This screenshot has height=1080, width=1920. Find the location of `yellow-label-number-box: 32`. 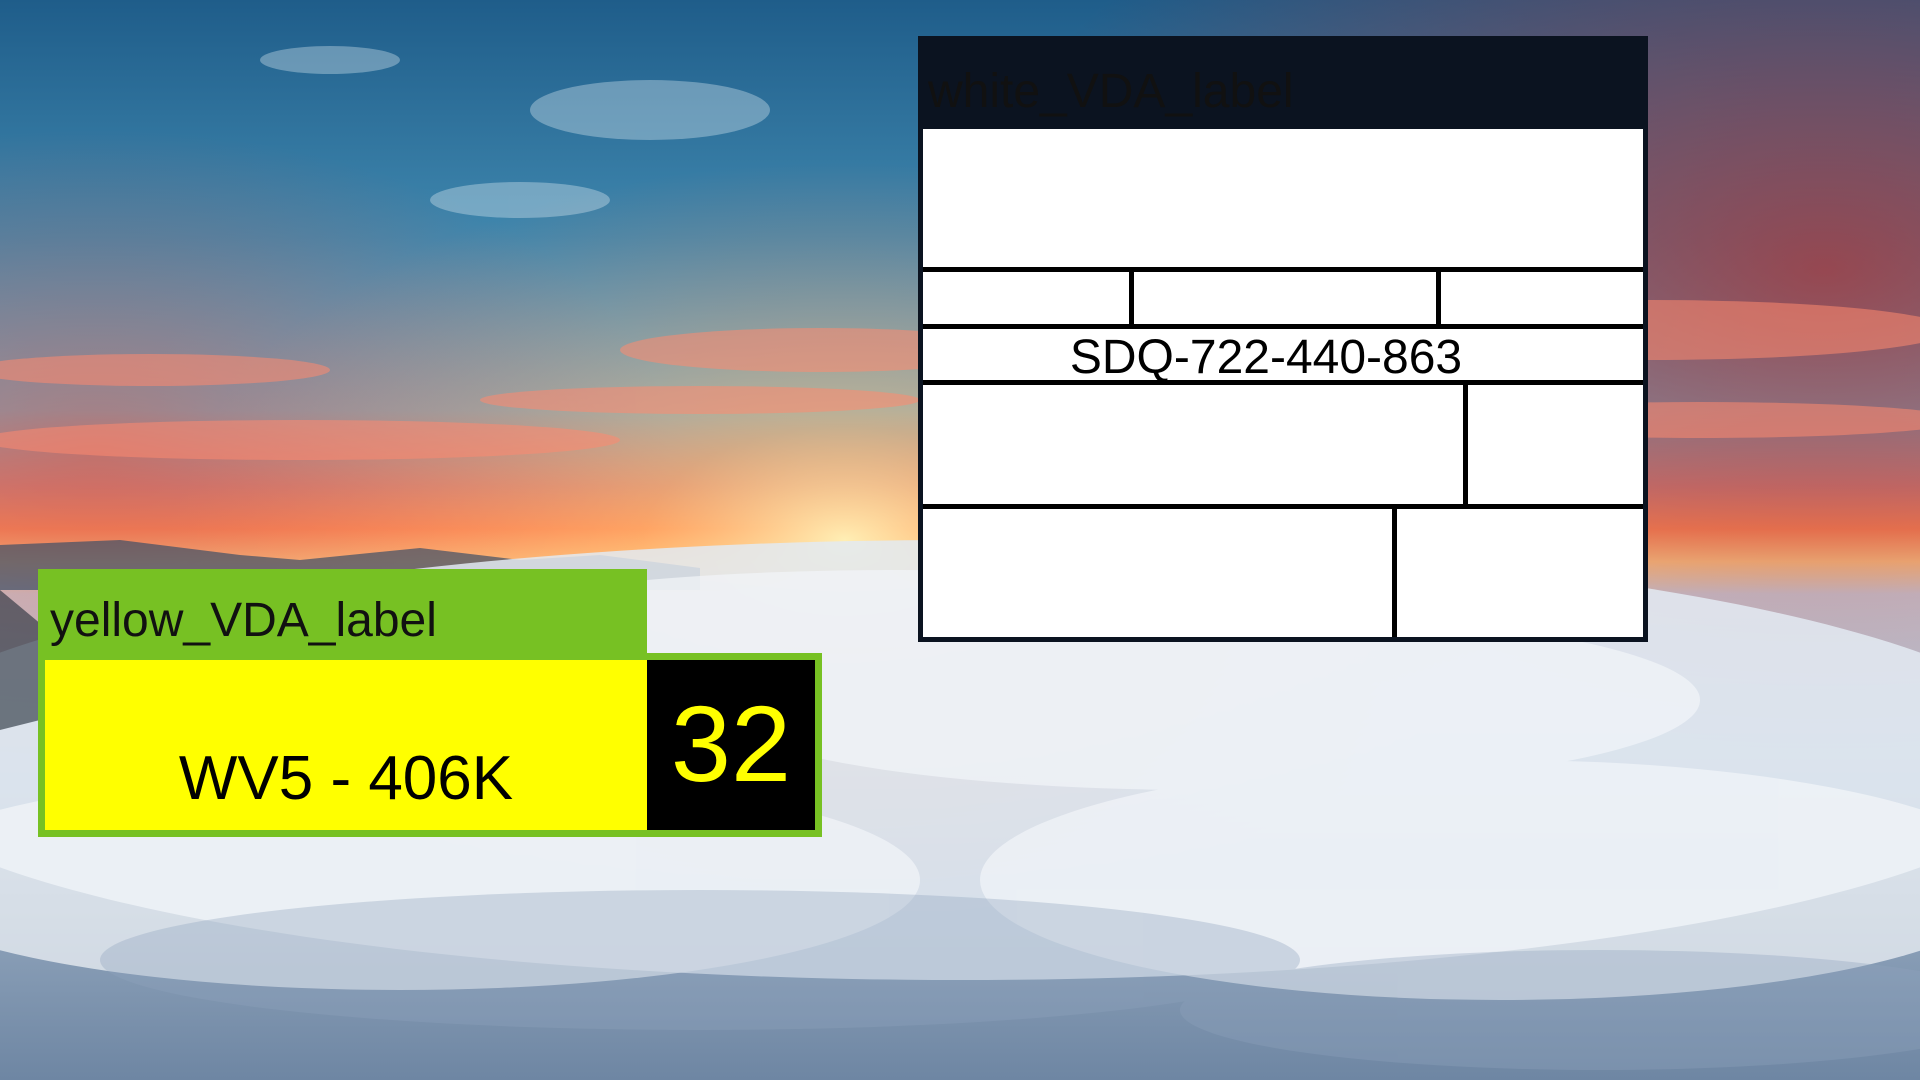

yellow-label-number-box: 32 is located at coordinates (731, 745).